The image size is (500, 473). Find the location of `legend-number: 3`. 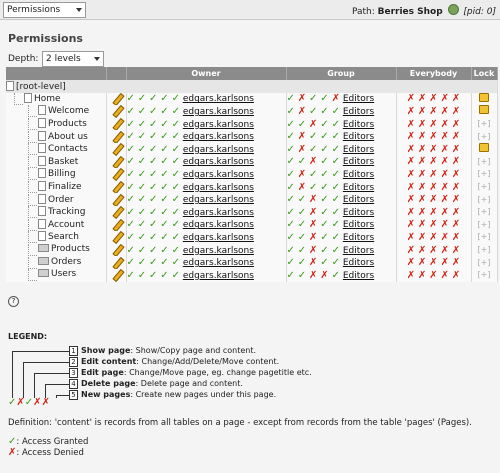

legend-number: 3 is located at coordinates (73, 373).